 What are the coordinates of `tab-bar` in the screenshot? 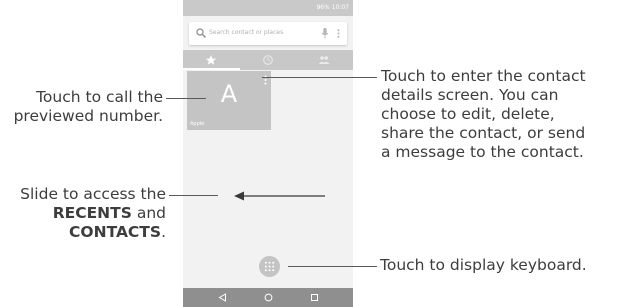 It's located at (268, 60).